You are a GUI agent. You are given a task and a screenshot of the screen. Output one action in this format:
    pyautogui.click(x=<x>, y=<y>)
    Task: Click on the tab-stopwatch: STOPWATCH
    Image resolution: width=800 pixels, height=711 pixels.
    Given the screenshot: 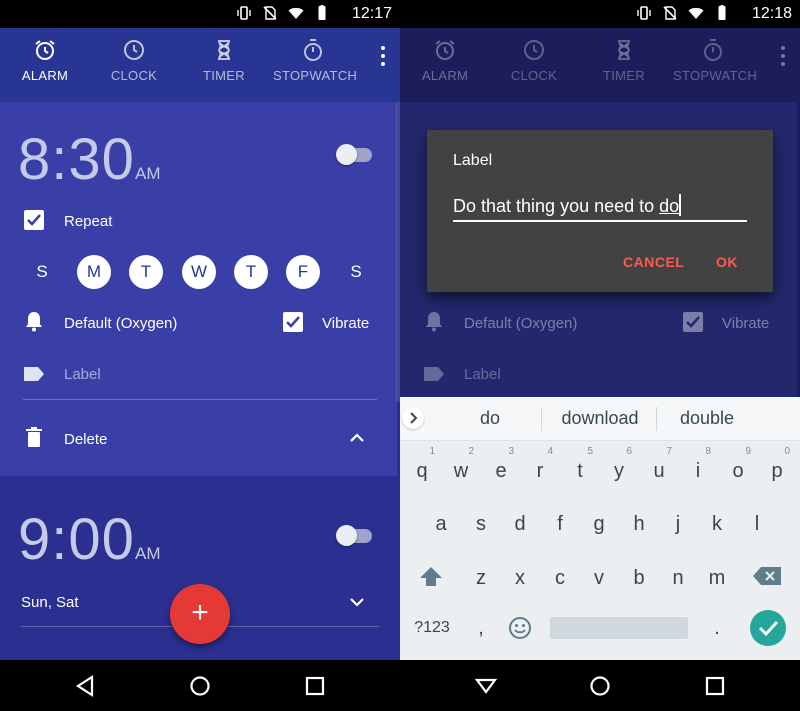 What is the action you would take?
    pyautogui.click(x=315, y=60)
    